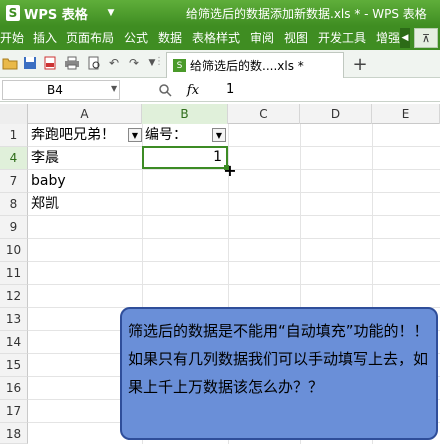 This screenshot has width=440, height=446. What do you see at coordinates (179, 65) in the screenshot?
I see `sheet-file-icon: S` at bounding box center [179, 65].